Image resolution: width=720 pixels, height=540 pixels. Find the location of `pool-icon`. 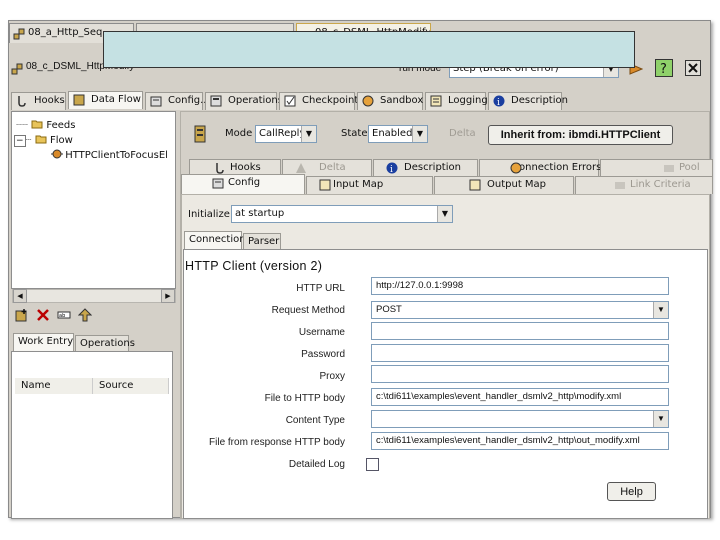

pool-icon is located at coordinates (669, 168).